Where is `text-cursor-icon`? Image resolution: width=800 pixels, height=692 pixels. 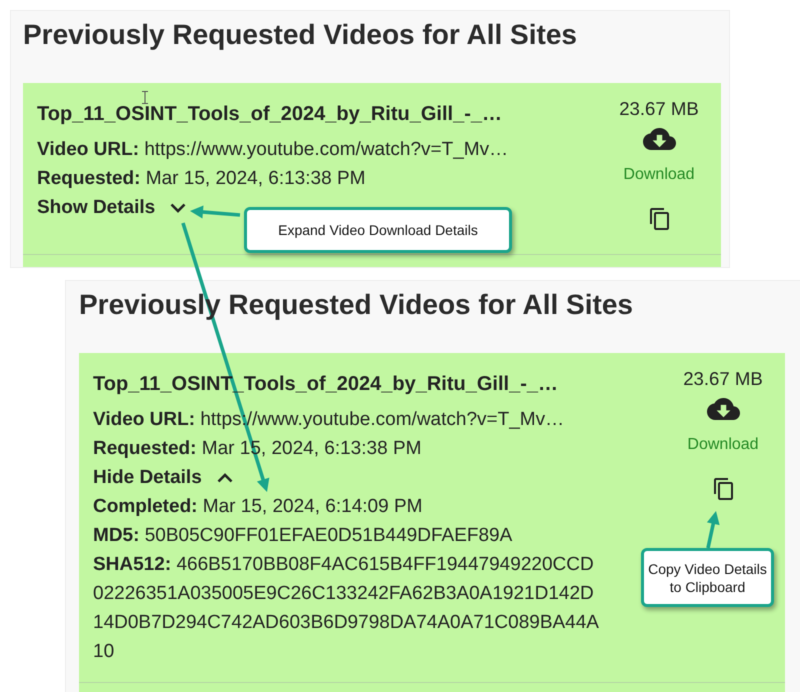
text-cursor-icon is located at coordinates (145, 97).